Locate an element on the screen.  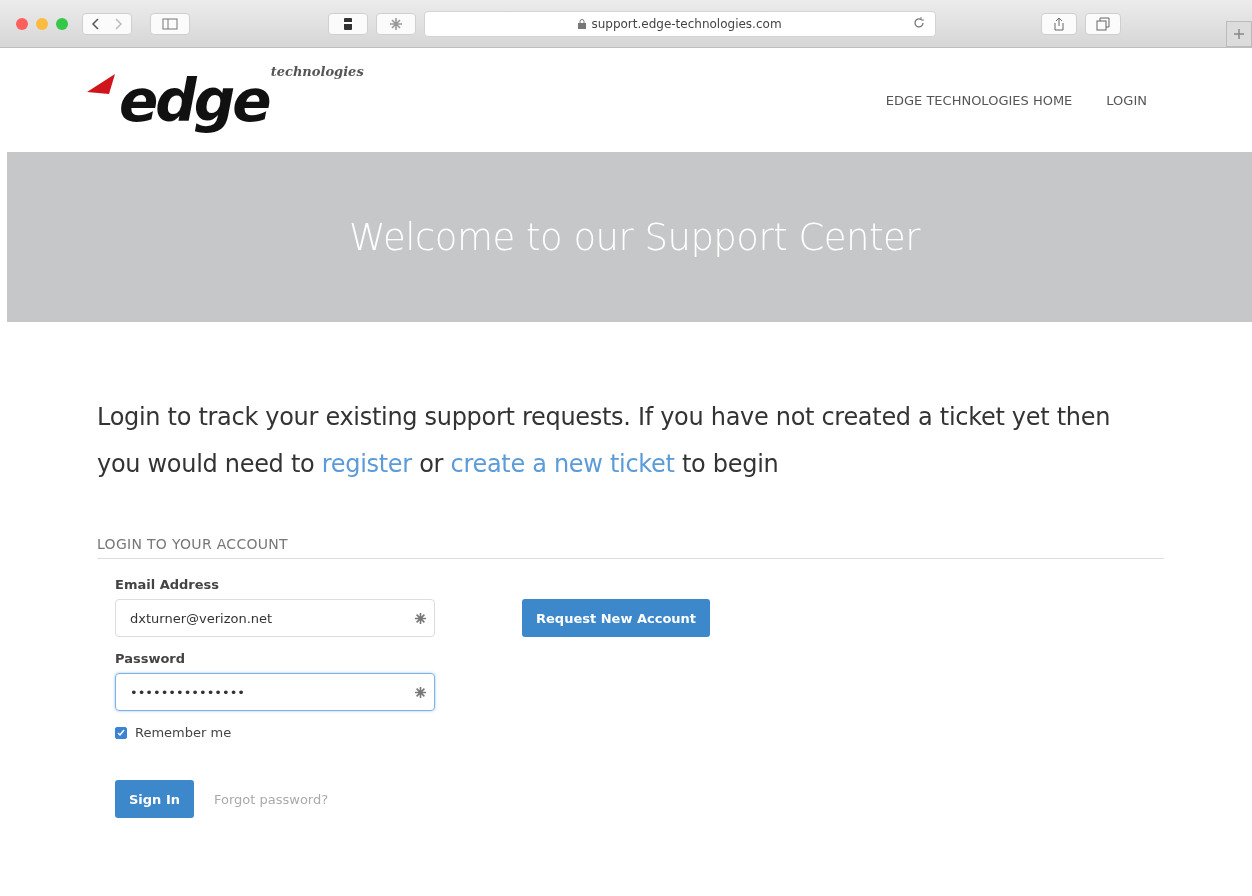
checkbox is located at coordinates (121, 732).